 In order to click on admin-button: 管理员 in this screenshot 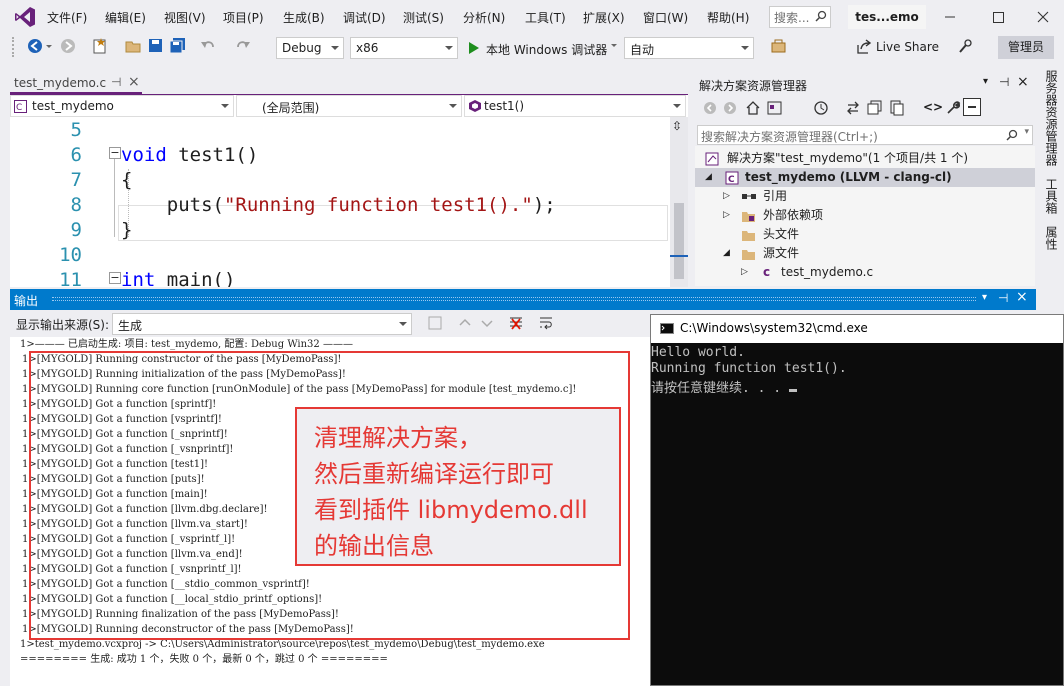, I will do `click(1026, 47)`.